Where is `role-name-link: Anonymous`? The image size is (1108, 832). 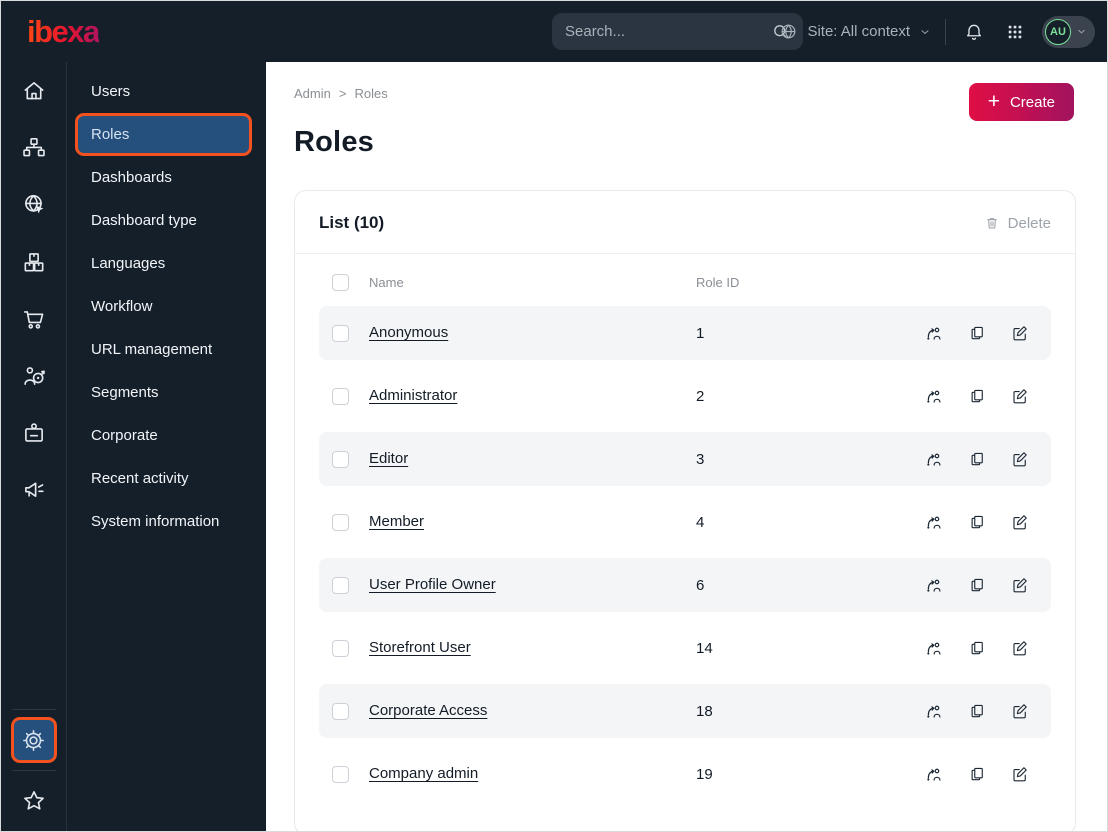 role-name-link: Anonymous is located at coordinates (408, 332).